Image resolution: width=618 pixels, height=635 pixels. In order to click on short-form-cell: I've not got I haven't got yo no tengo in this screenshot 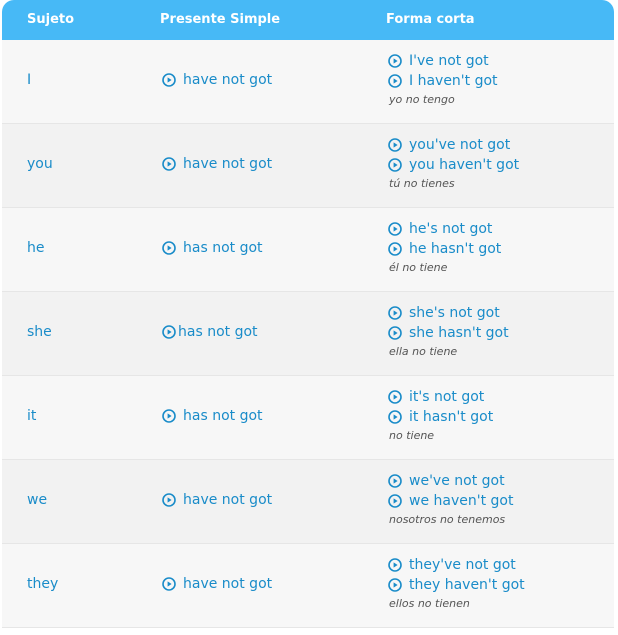, I will do `click(443, 78)`.